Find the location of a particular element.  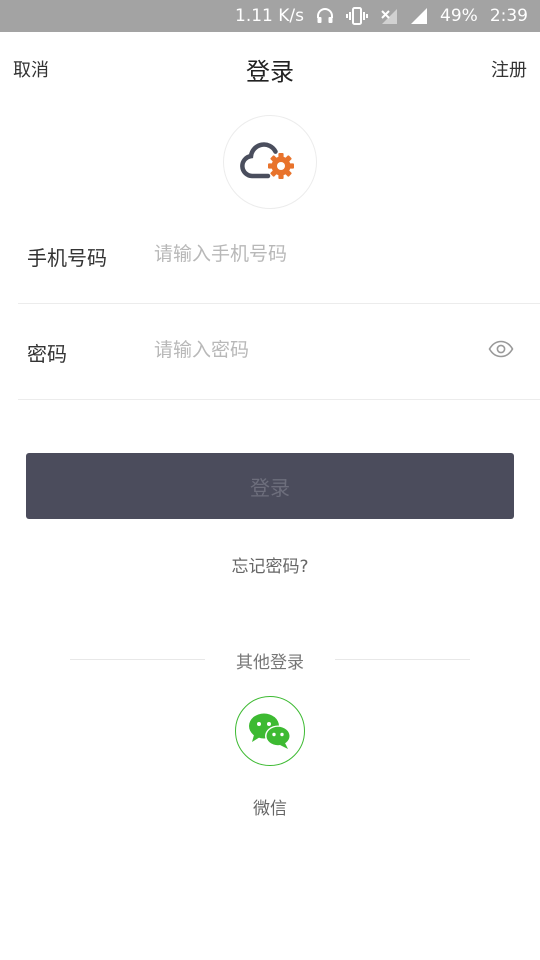

top-bar: 取消 登录 注册 is located at coordinates (270, 68).